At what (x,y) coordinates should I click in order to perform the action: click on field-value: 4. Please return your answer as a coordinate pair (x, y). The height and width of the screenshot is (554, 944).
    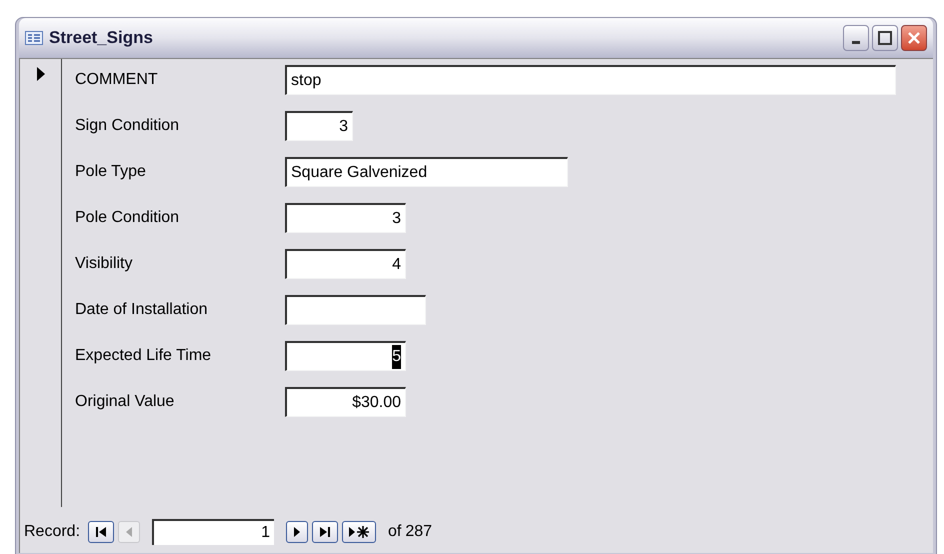
    Looking at the image, I should click on (396, 264).